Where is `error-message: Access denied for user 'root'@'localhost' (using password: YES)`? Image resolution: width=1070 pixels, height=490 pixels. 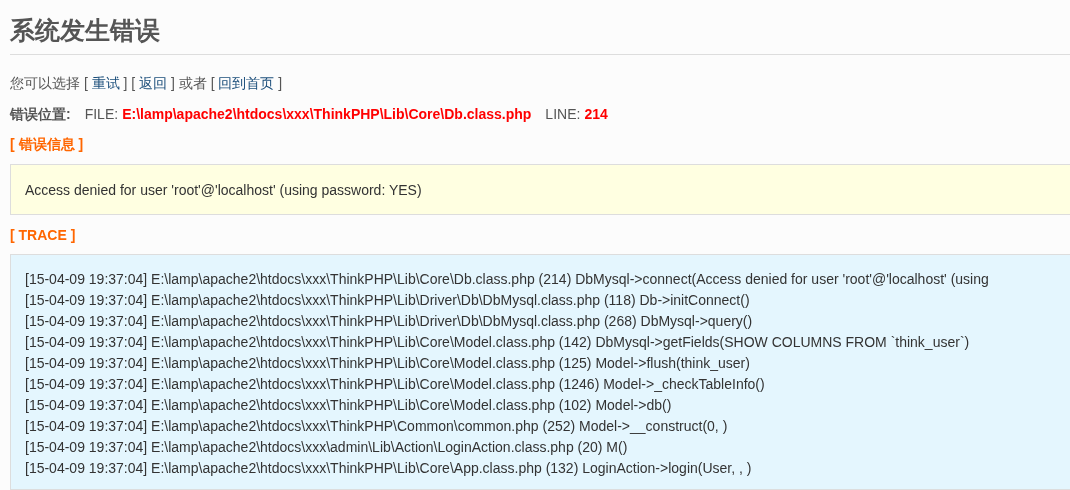
error-message: Access denied for user 'root'@'localhost' (using password: YES) is located at coordinates (540, 189).